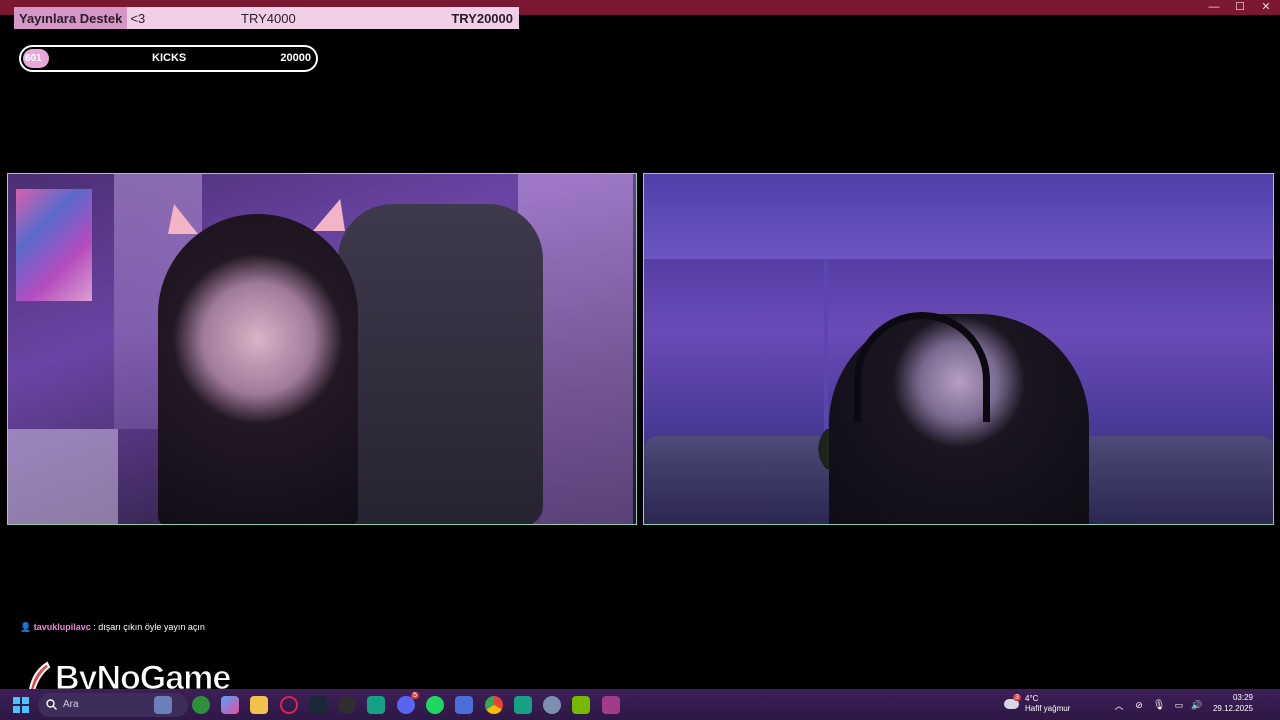 Image resolution: width=1280 pixels, height=720 pixels. I want to click on kicks-label: KICKS, so click(169, 58).